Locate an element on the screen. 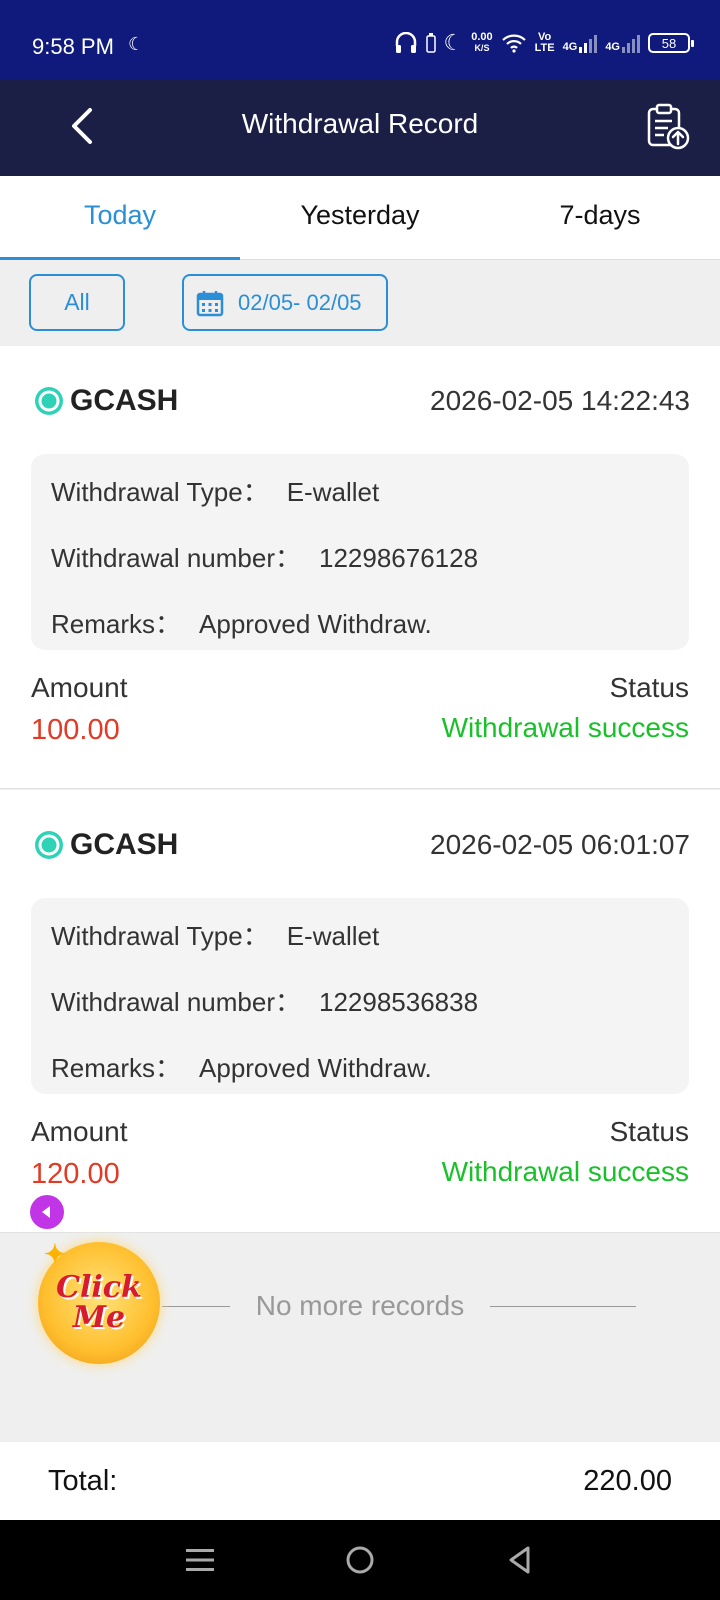 This screenshot has height=1600, width=720. system-nav-bar is located at coordinates (360, 1560).